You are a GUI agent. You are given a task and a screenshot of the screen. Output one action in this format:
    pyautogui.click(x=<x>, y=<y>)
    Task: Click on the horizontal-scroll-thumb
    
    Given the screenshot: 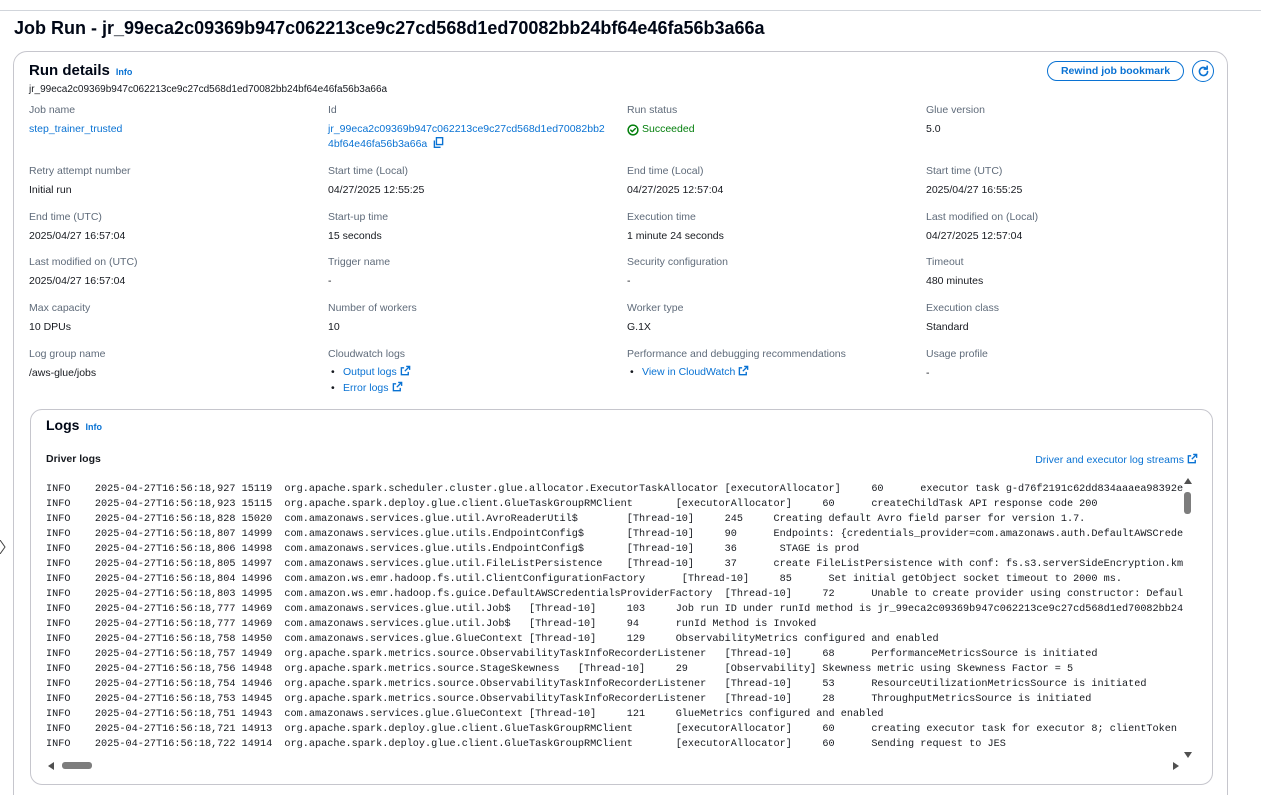 What is the action you would take?
    pyautogui.click(x=77, y=765)
    